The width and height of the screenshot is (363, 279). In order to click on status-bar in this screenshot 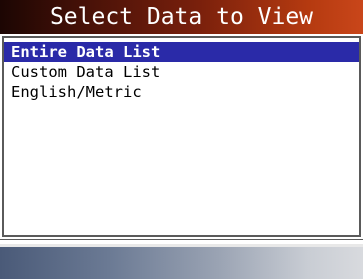, I will do `click(181, 263)`.